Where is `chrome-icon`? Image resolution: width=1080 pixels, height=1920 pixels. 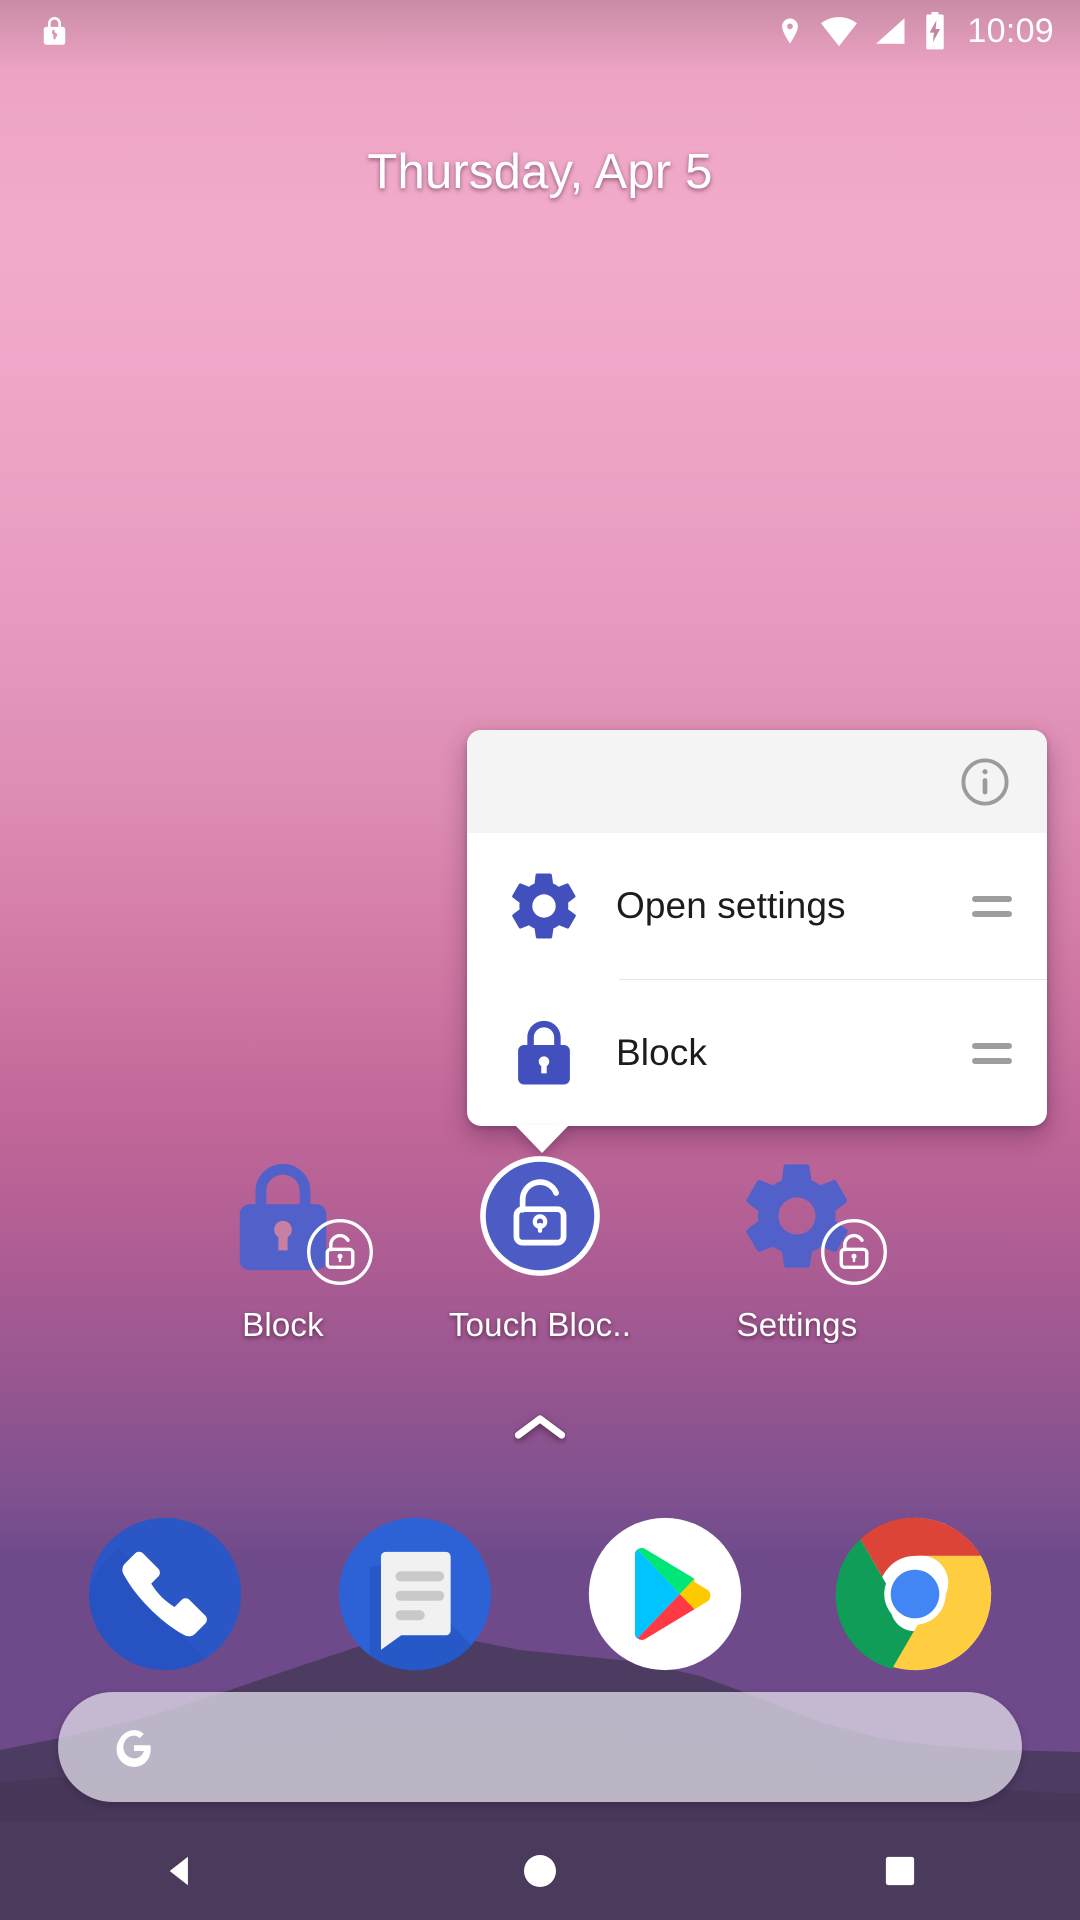 chrome-icon is located at coordinates (913, 1594).